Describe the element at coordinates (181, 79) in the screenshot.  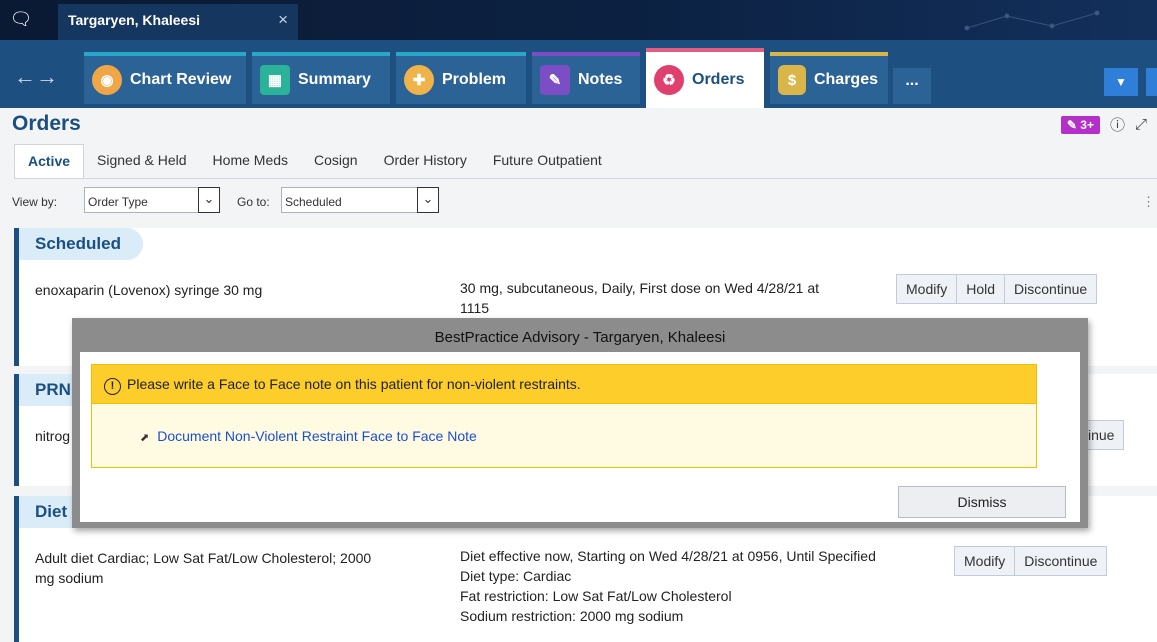
I see `tab-label: Chart Review` at that location.